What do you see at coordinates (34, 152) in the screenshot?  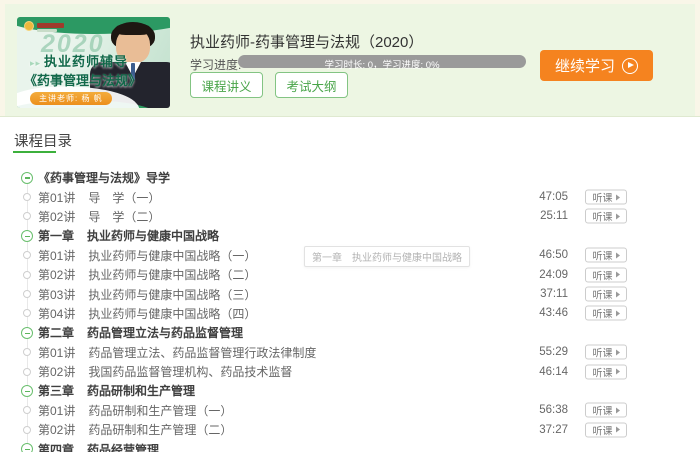 I see `catalog-title-underline` at bounding box center [34, 152].